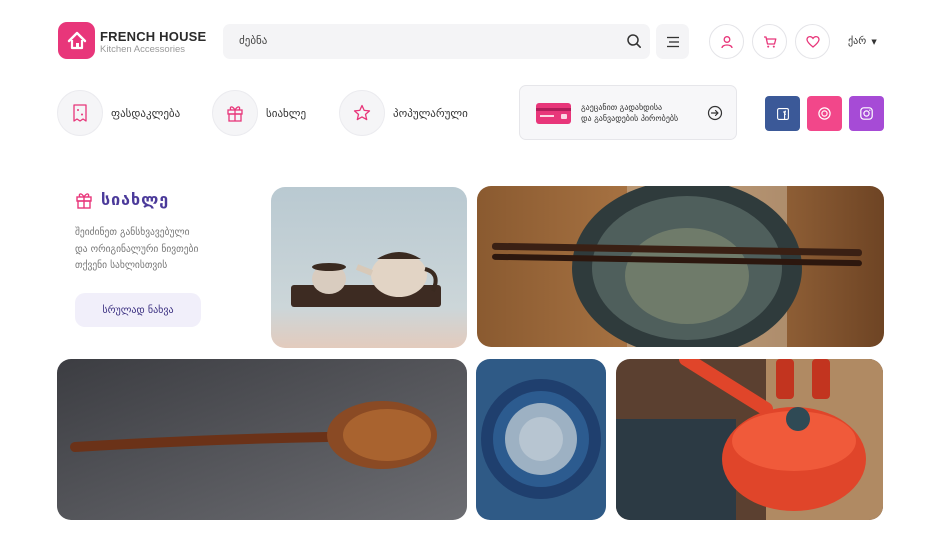 The width and height of the screenshot is (942, 550). Describe the element at coordinates (874, 42) in the screenshot. I see `chevron-down-icon: ▼` at that location.